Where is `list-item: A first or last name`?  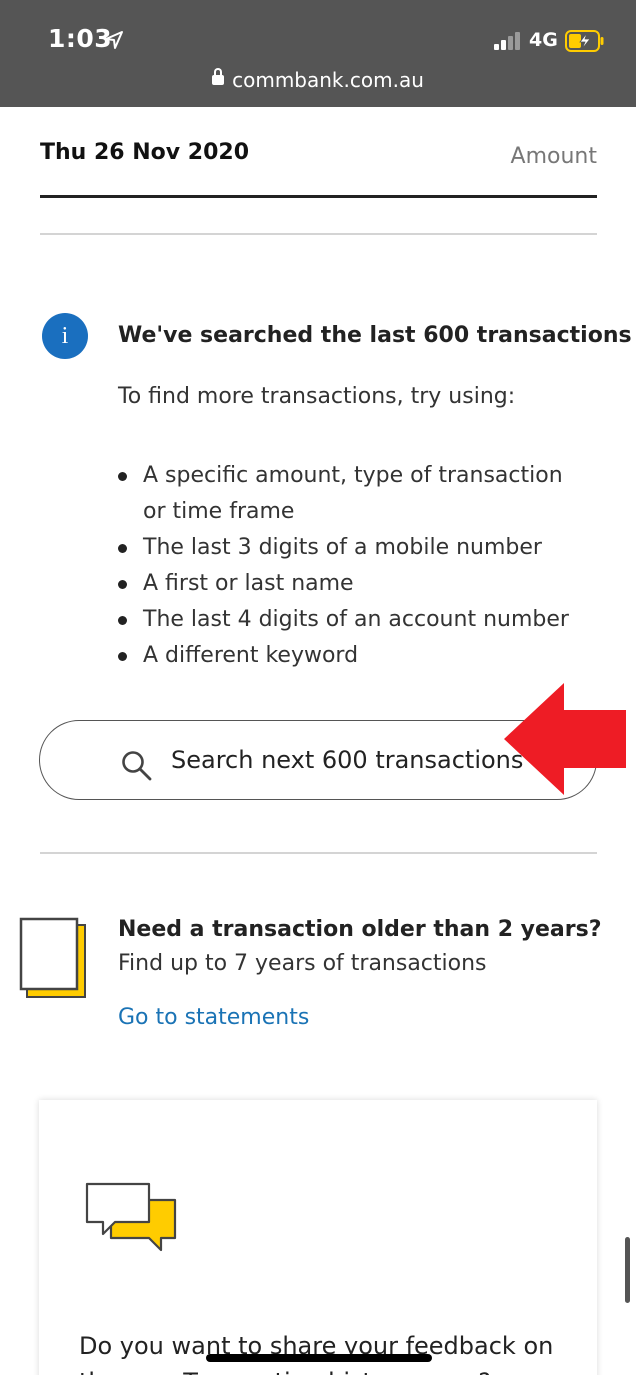 list-item: A first or last name is located at coordinates (353, 584).